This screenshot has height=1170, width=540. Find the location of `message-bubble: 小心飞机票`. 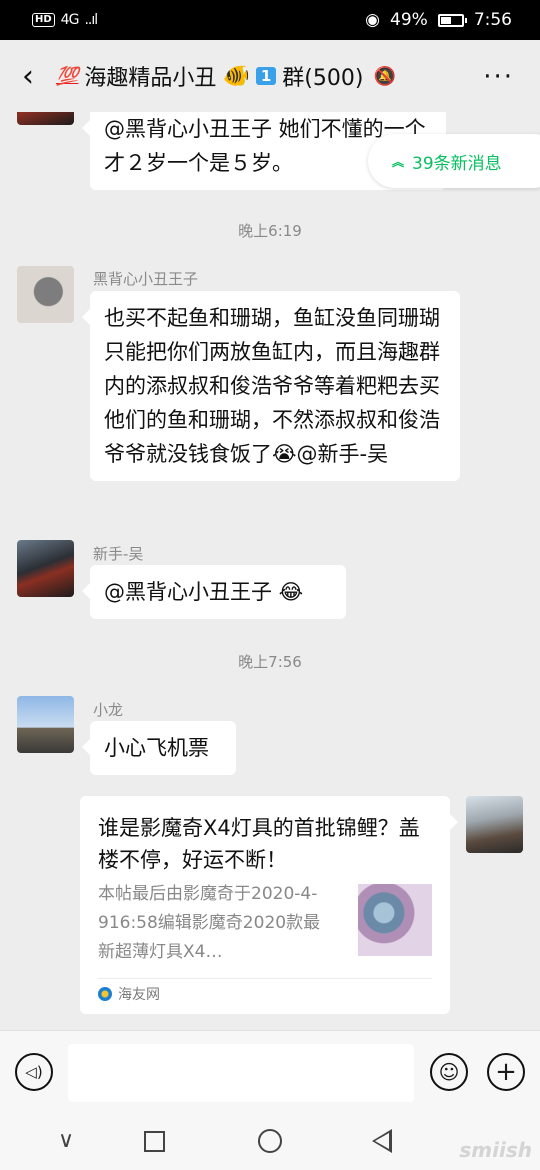

message-bubble: 小心飞机票 is located at coordinates (159, 748).